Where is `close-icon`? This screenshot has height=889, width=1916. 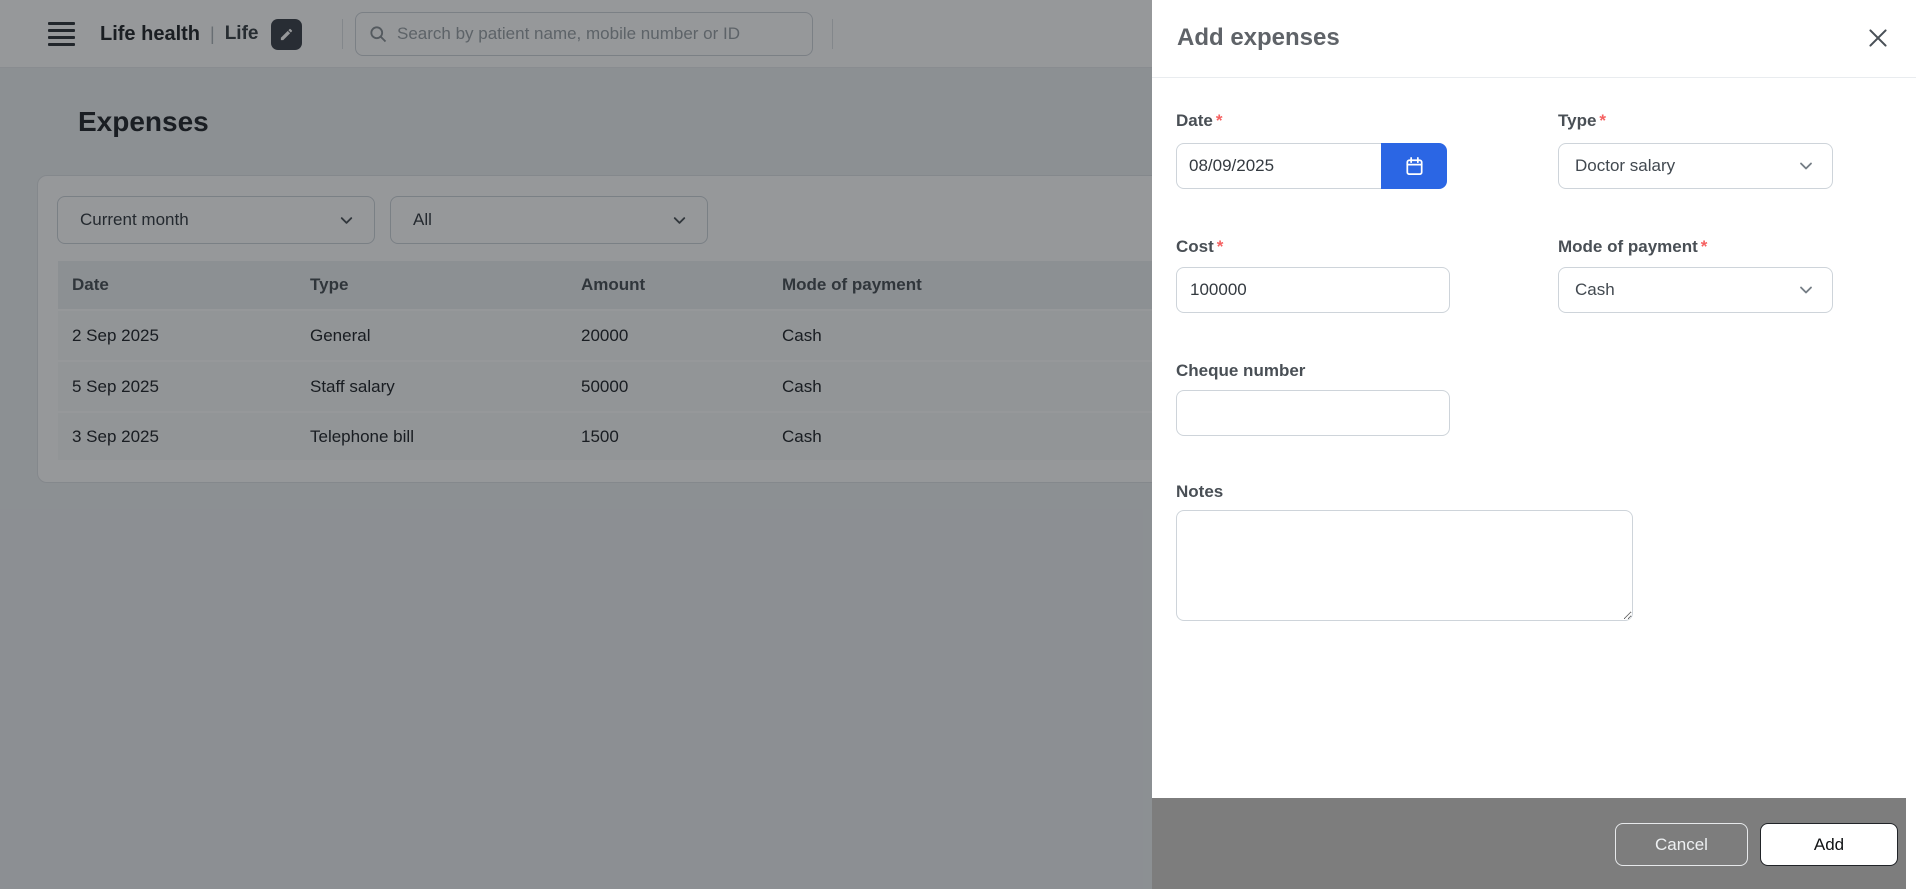 close-icon is located at coordinates (1878, 38).